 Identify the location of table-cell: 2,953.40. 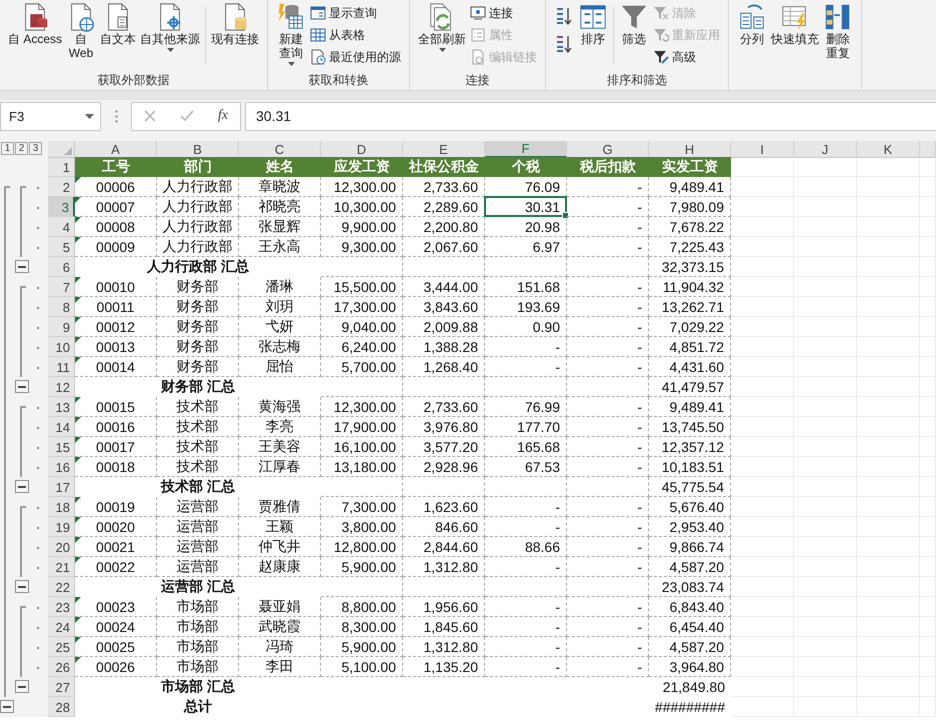
(690, 527).